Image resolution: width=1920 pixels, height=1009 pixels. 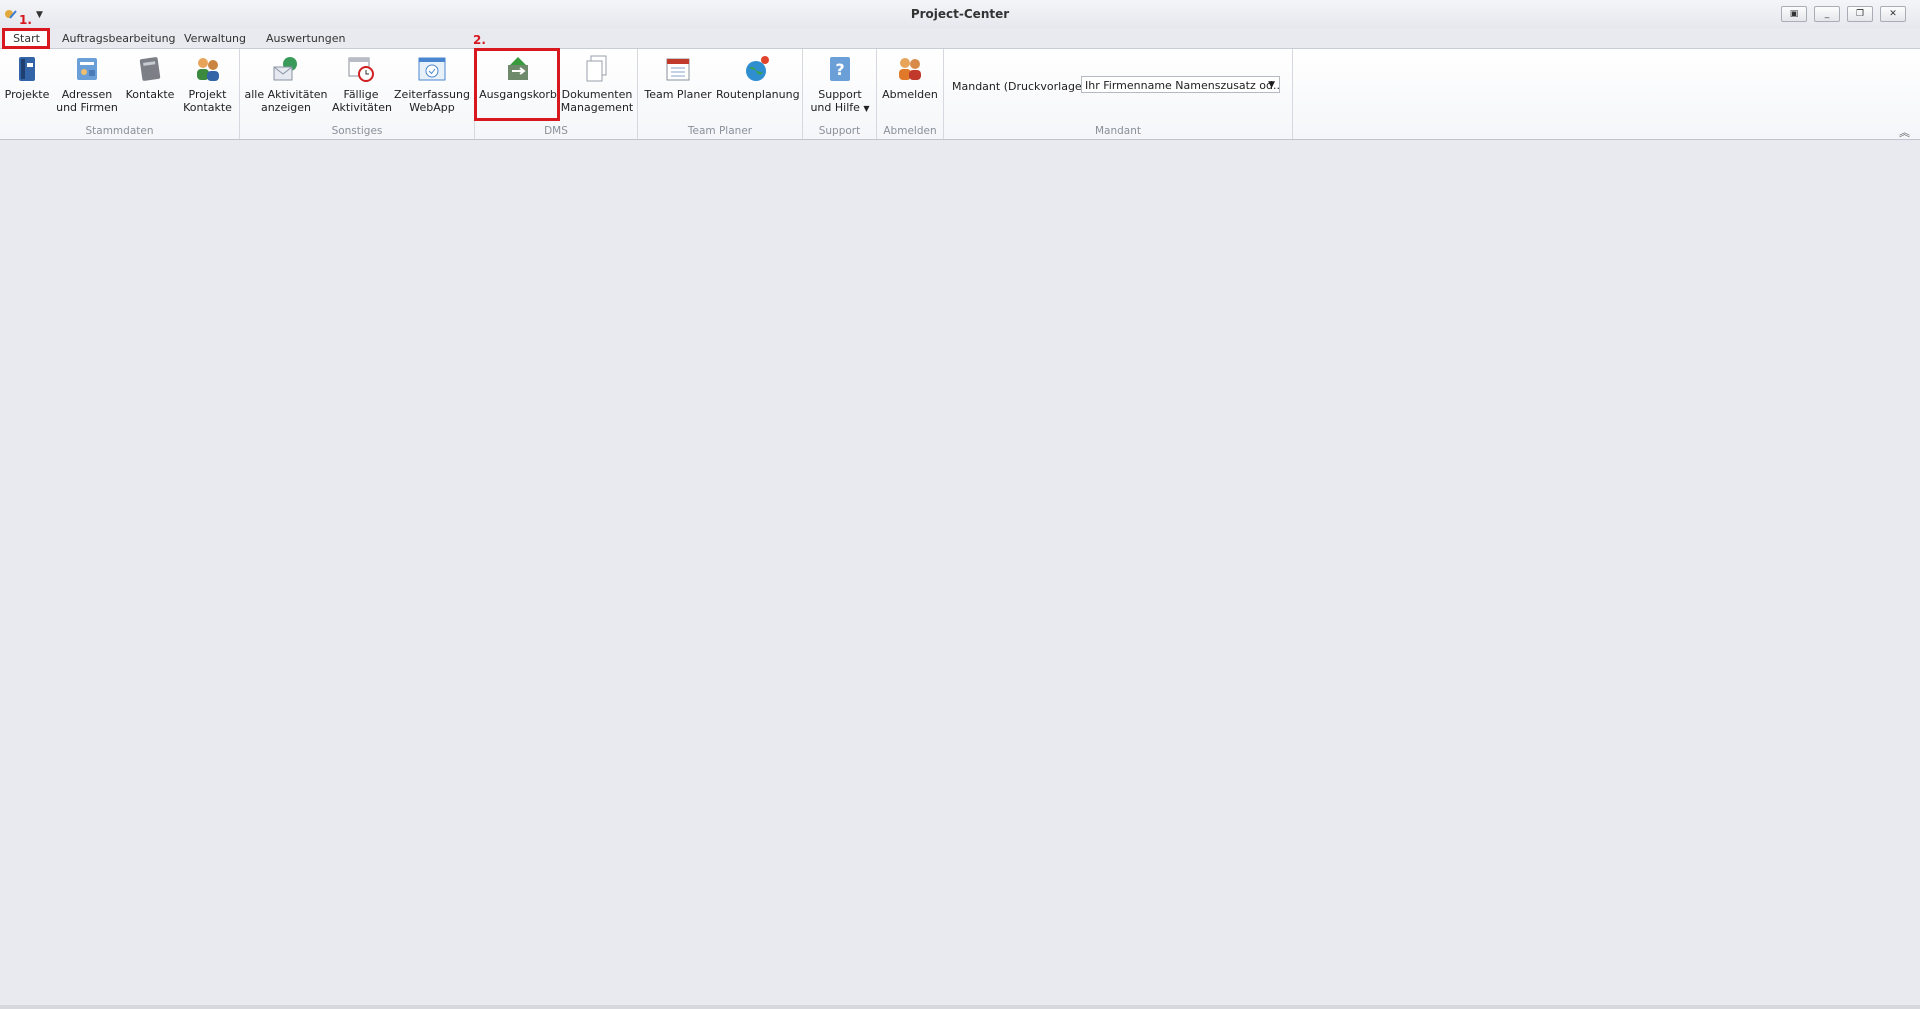 What do you see at coordinates (910, 69) in the screenshot?
I see `logout-users-icon` at bounding box center [910, 69].